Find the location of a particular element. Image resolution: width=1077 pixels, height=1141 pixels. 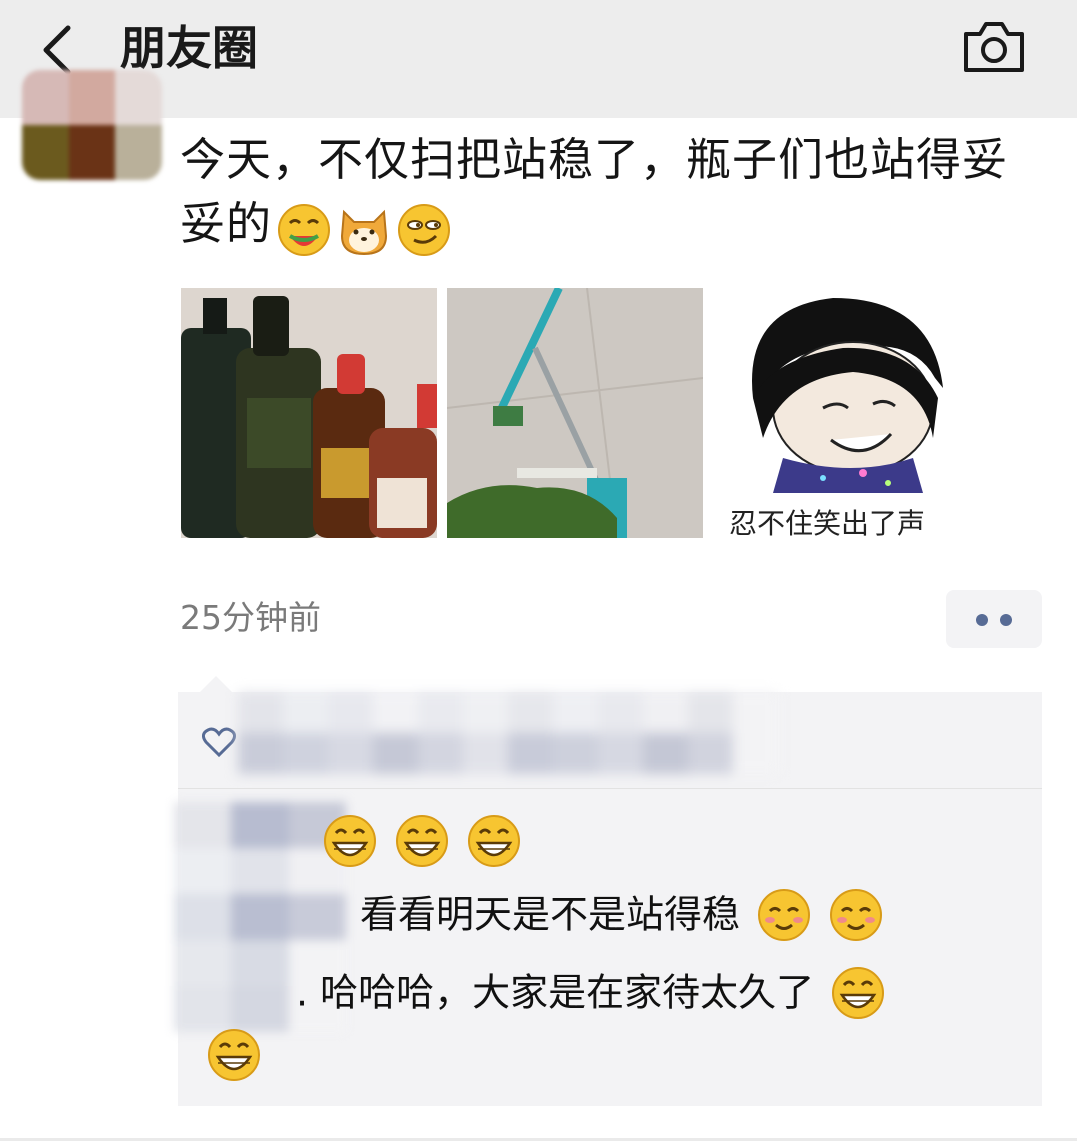

meme-caption: 忍不住笑出了声 is located at coordinates (827, 522).